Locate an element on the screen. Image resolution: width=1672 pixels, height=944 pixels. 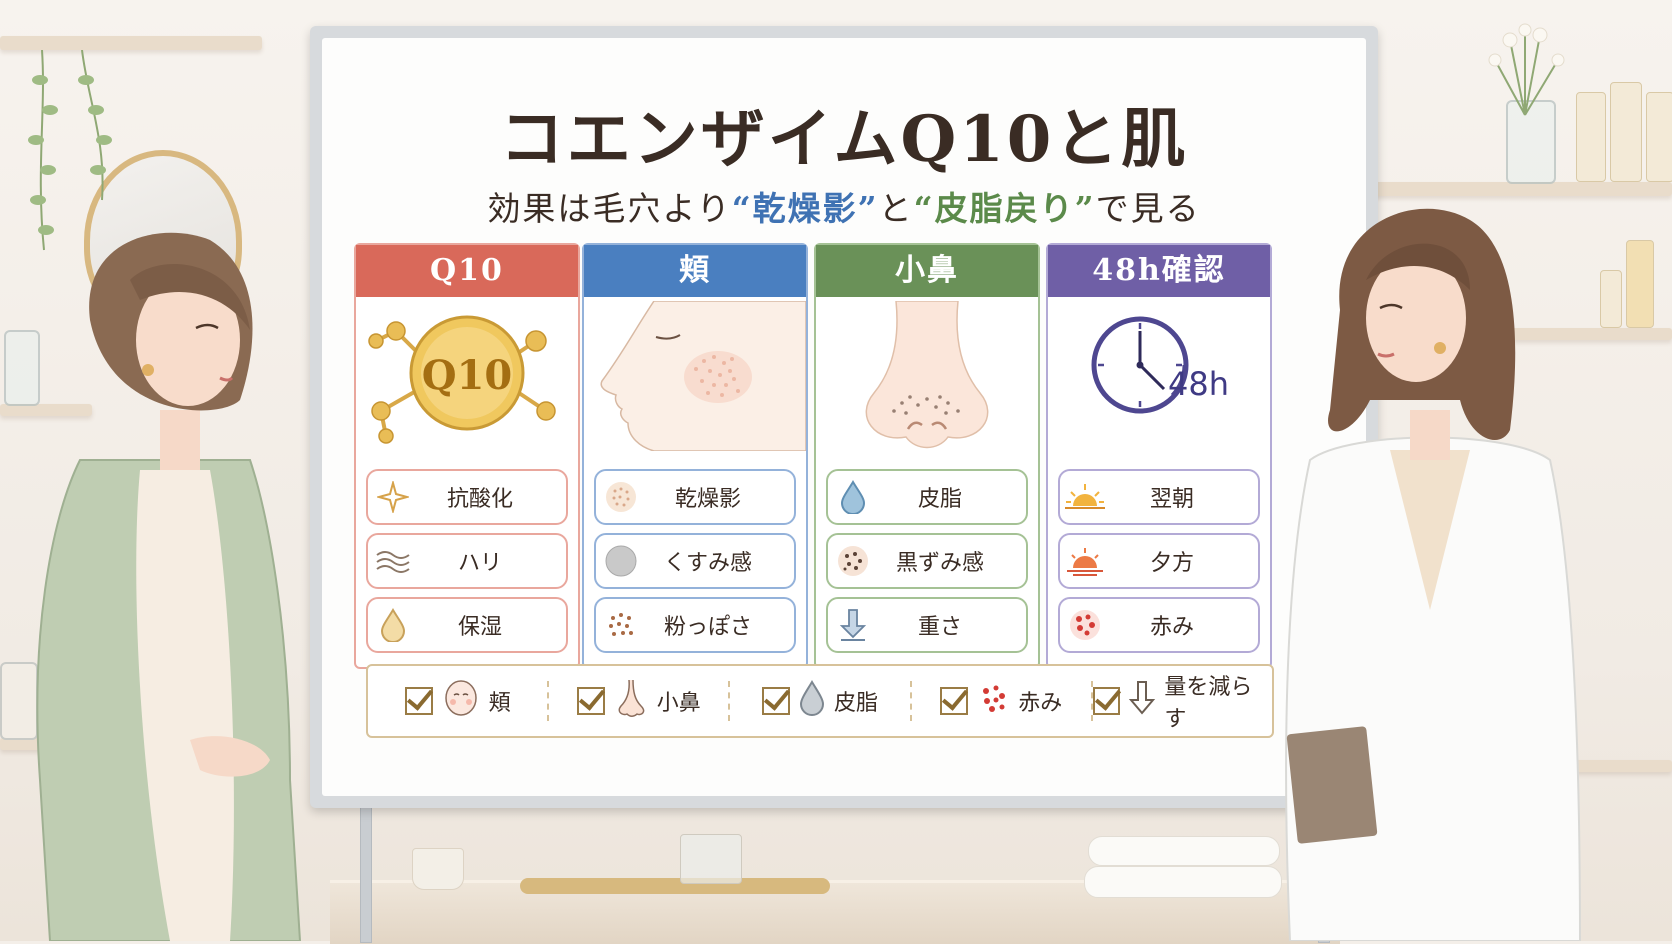
face-icon is located at coordinates (461, 701).